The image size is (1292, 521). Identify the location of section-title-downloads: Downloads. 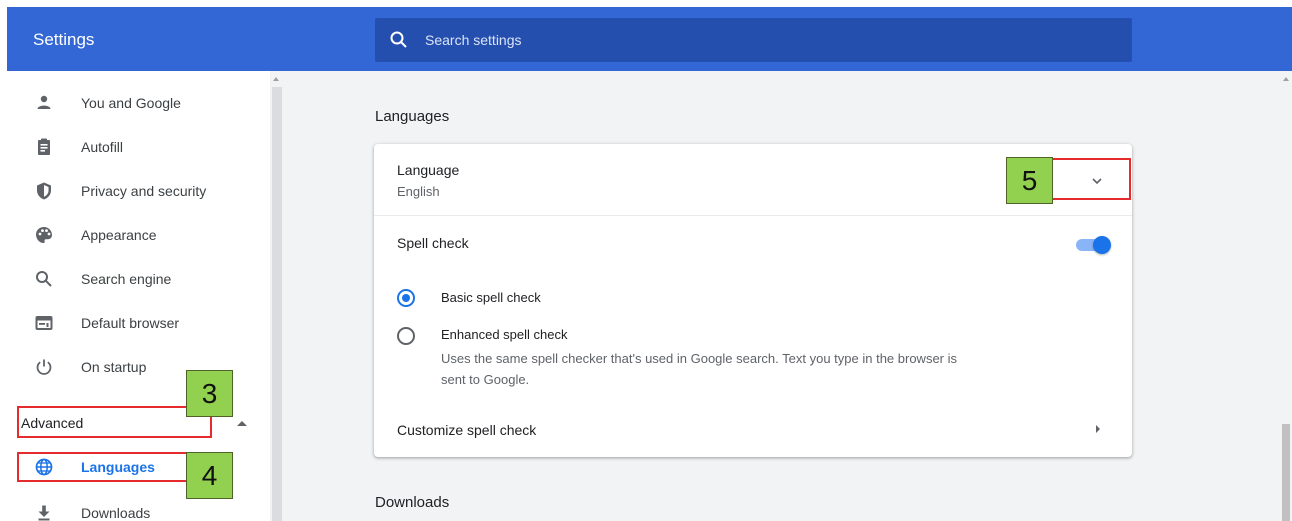
(412, 502).